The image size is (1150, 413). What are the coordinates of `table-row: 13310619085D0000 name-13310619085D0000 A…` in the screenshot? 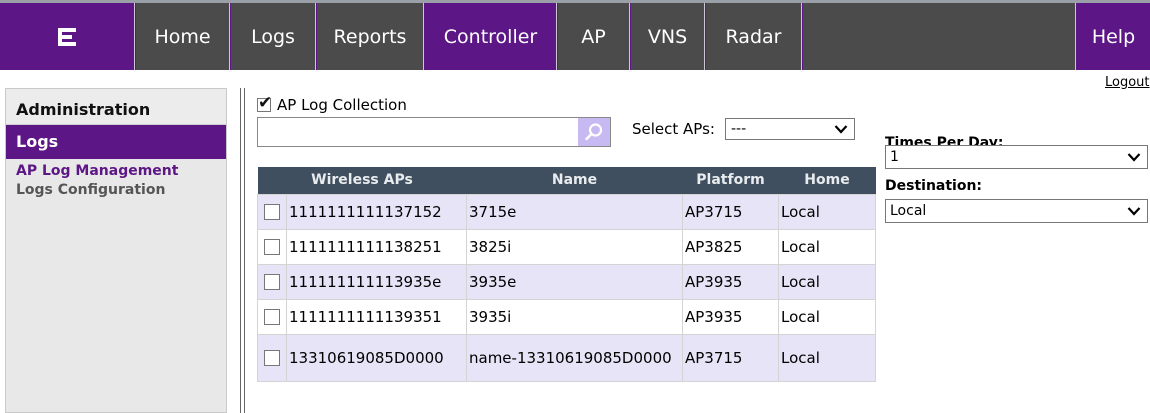 It's located at (566, 357).